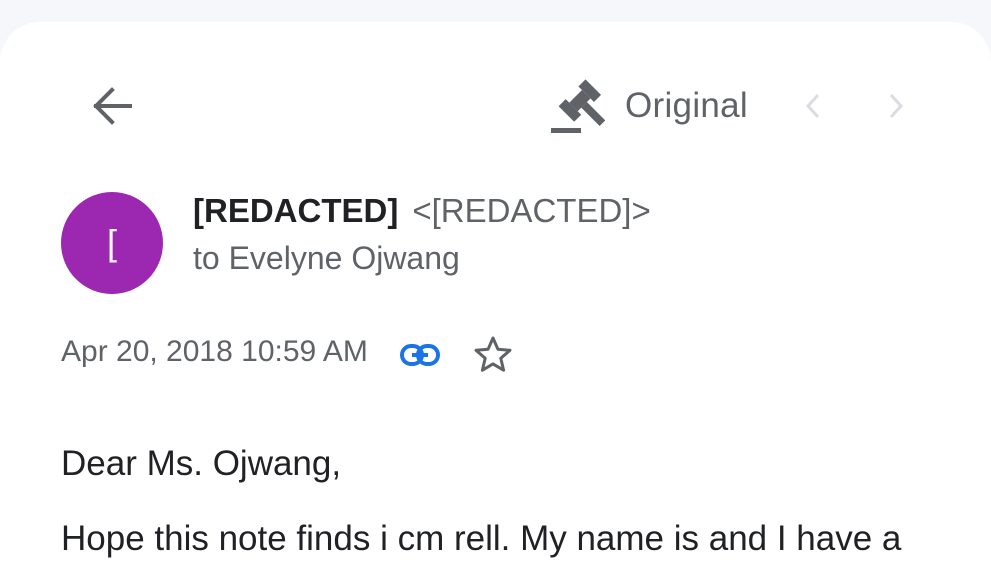 This screenshot has width=991, height=582. What do you see at coordinates (201, 463) in the screenshot?
I see `body-greeting: Dear Ms. Ojwang,` at bounding box center [201, 463].